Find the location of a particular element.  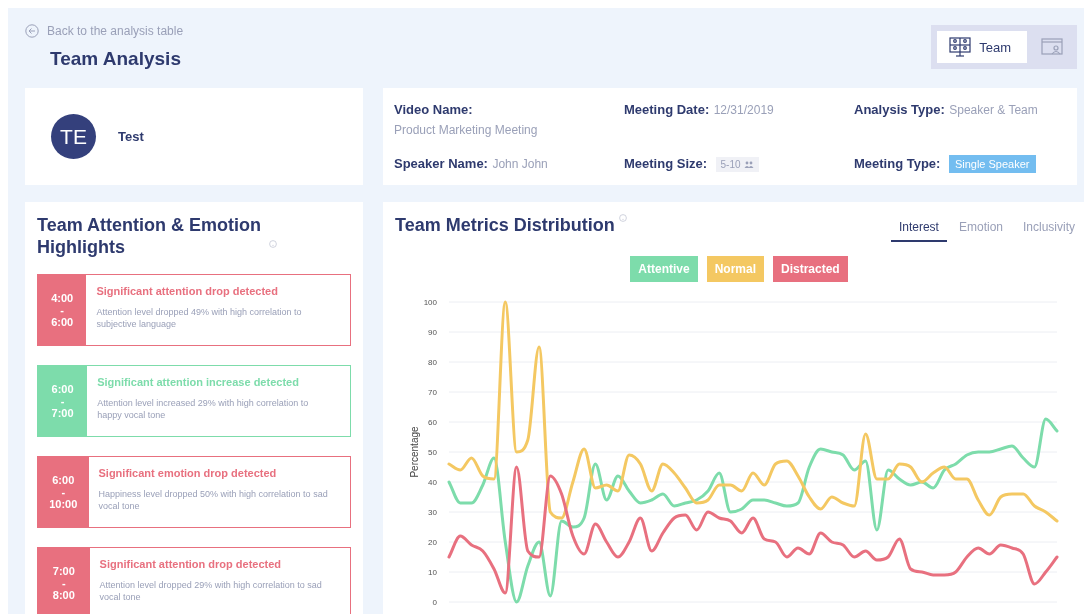

axis-tick-label: 0 is located at coordinates (434, 602).